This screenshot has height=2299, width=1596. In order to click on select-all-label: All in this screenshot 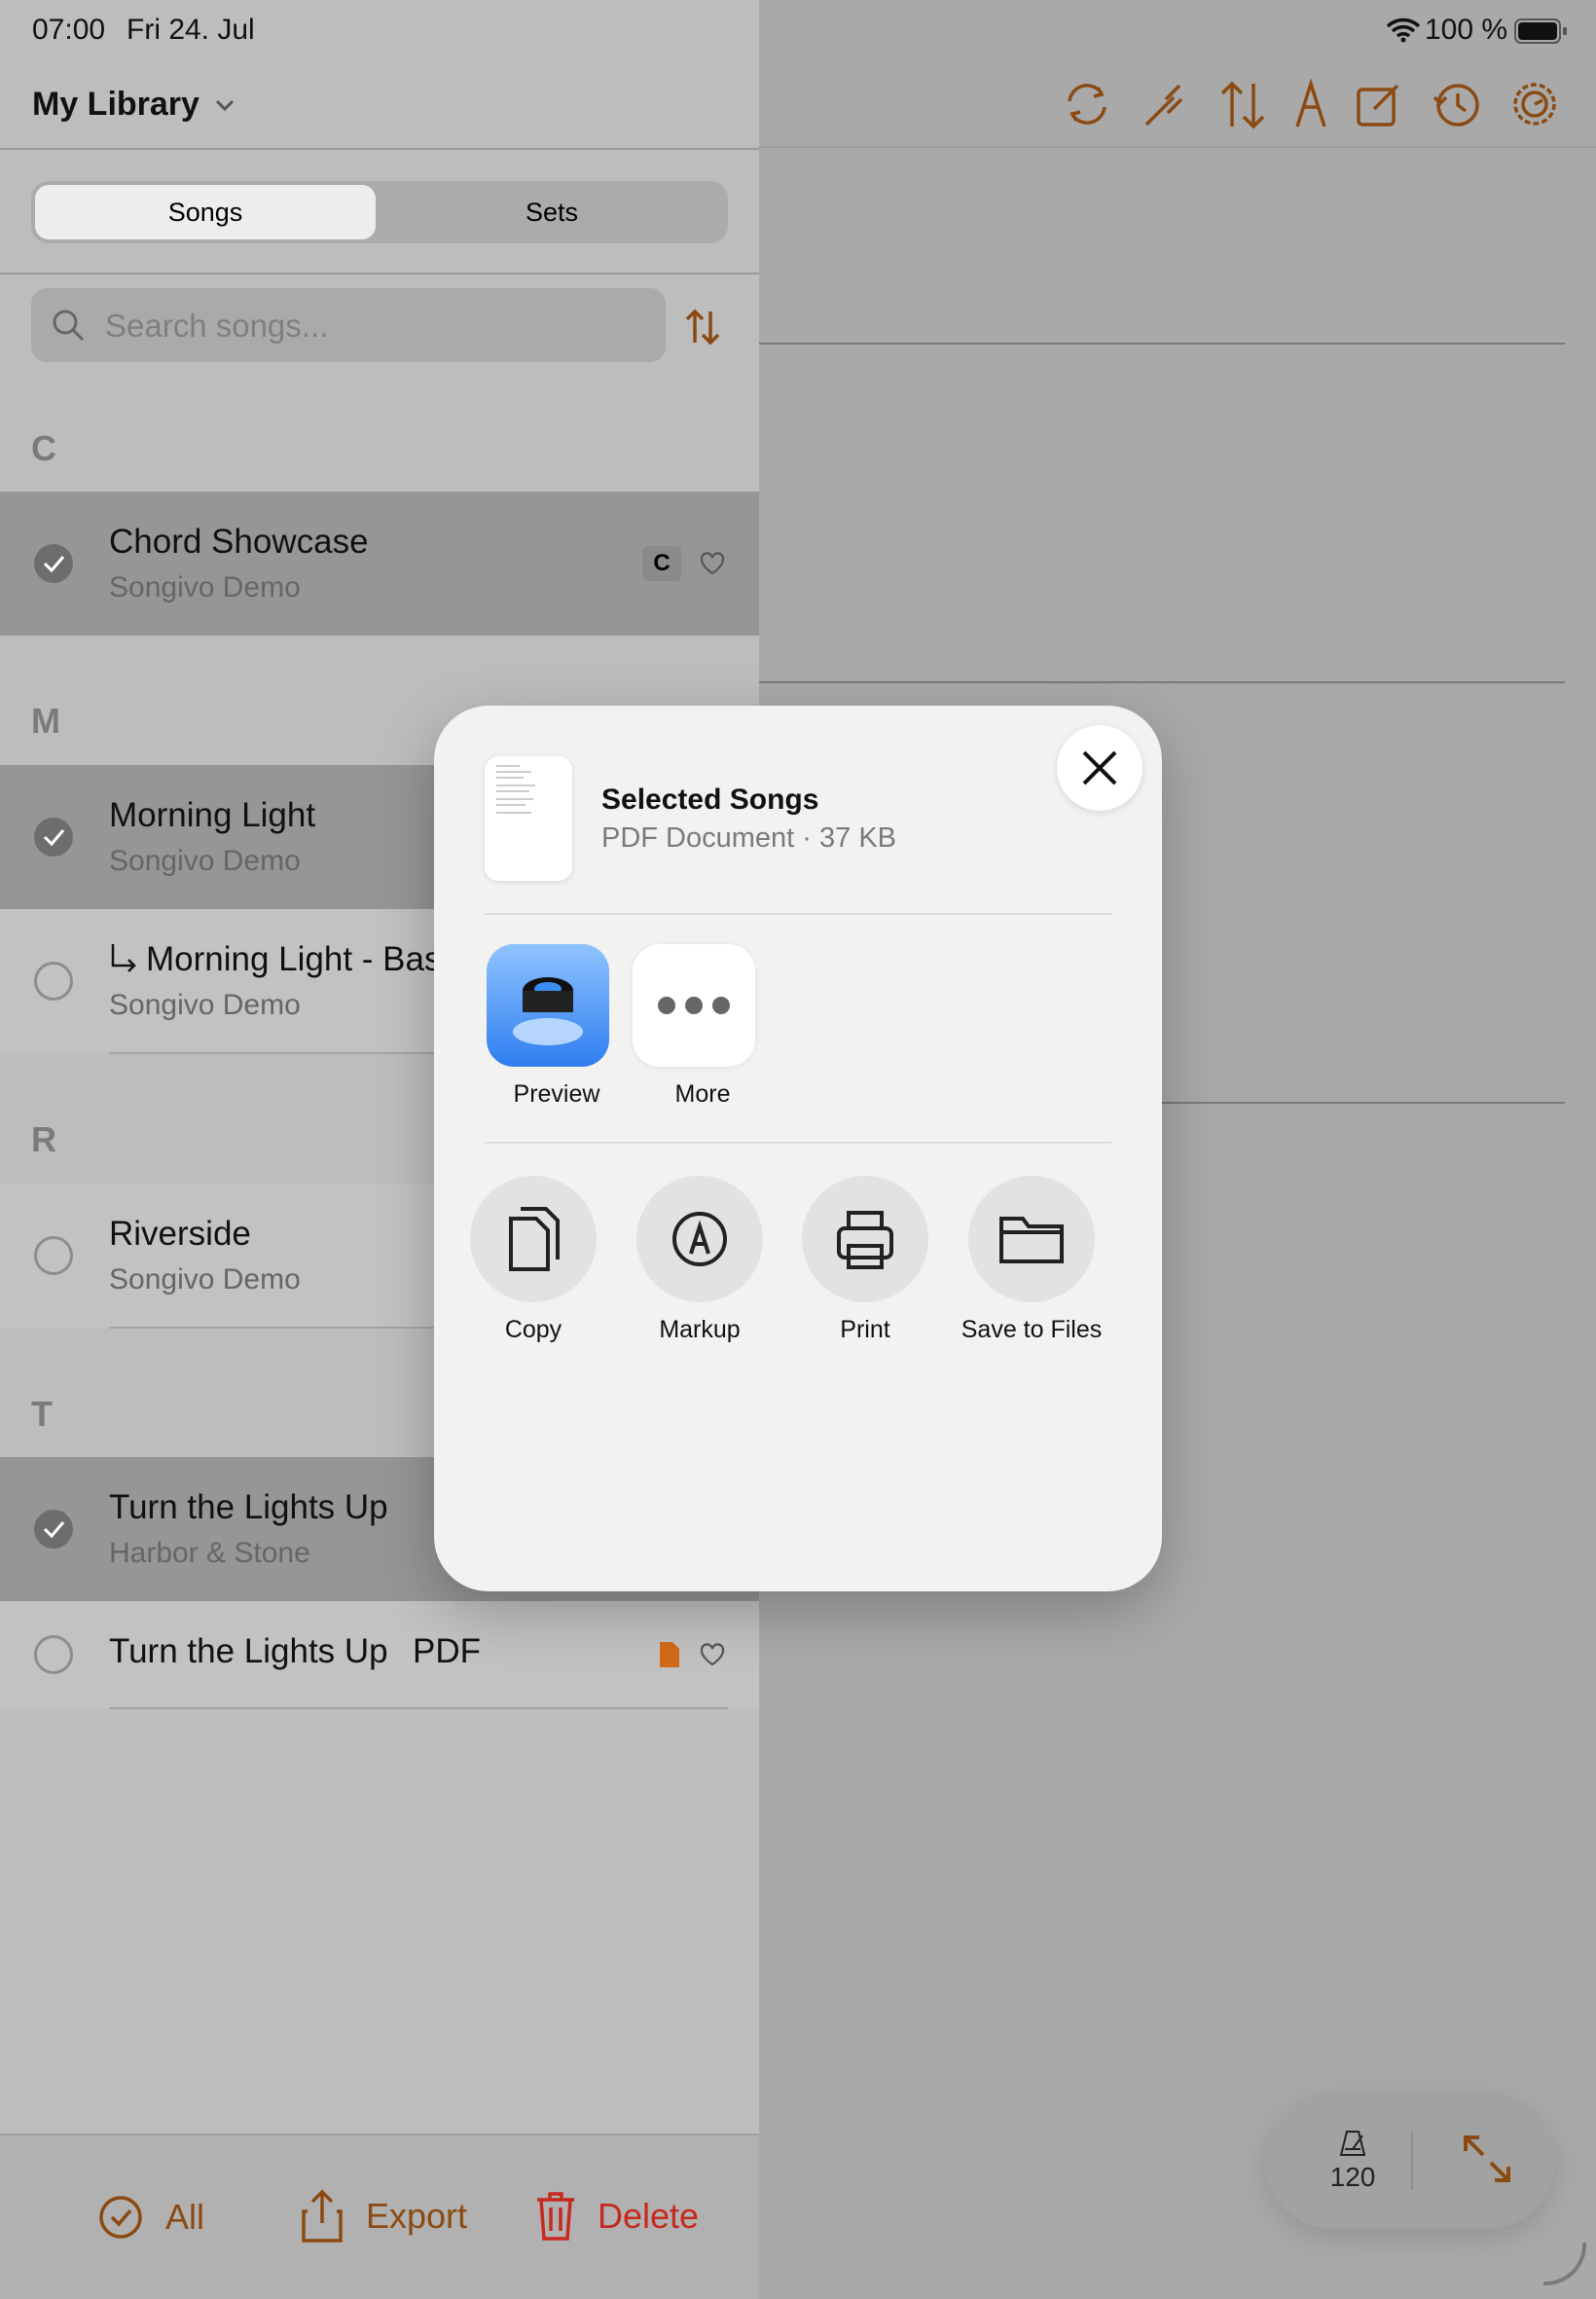, I will do `click(185, 2217)`.